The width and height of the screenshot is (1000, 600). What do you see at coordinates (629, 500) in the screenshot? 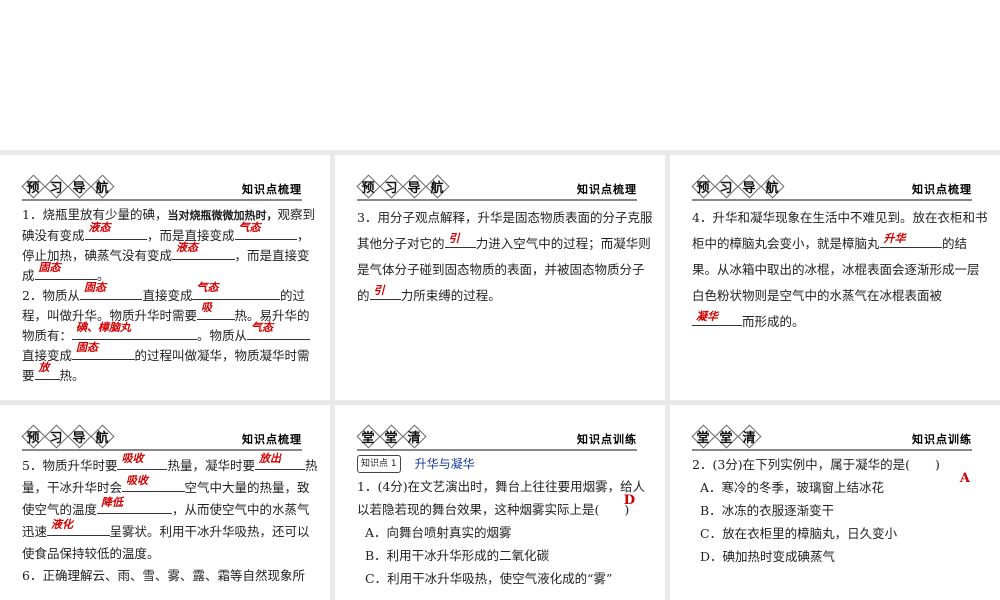
I see `handwritten-answer: D` at bounding box center [629, 500].